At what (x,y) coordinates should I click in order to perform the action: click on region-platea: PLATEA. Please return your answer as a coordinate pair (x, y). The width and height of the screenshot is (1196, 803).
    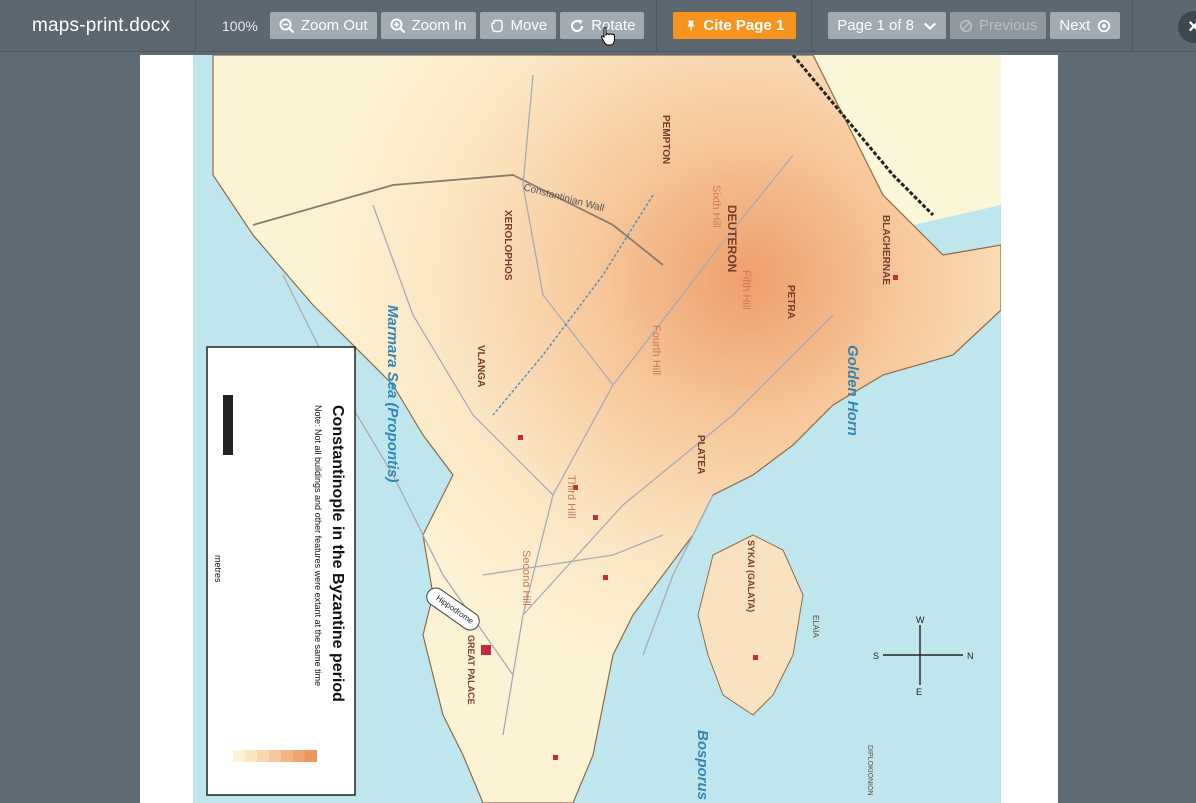
    Looking at the image, I should click on (700, 454).